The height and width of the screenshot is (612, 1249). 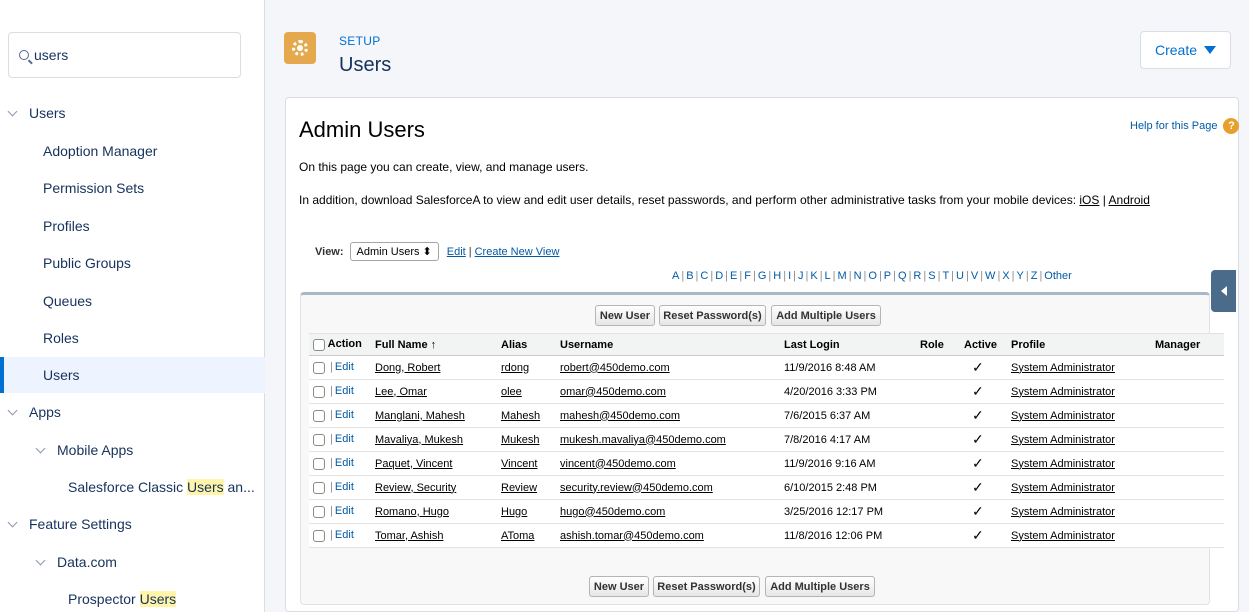 What do you see at coordinates (632, 536) in the screenshot?
I see `username-link: ashish.tomar@450demo.com` at bounding box center [632, 536].